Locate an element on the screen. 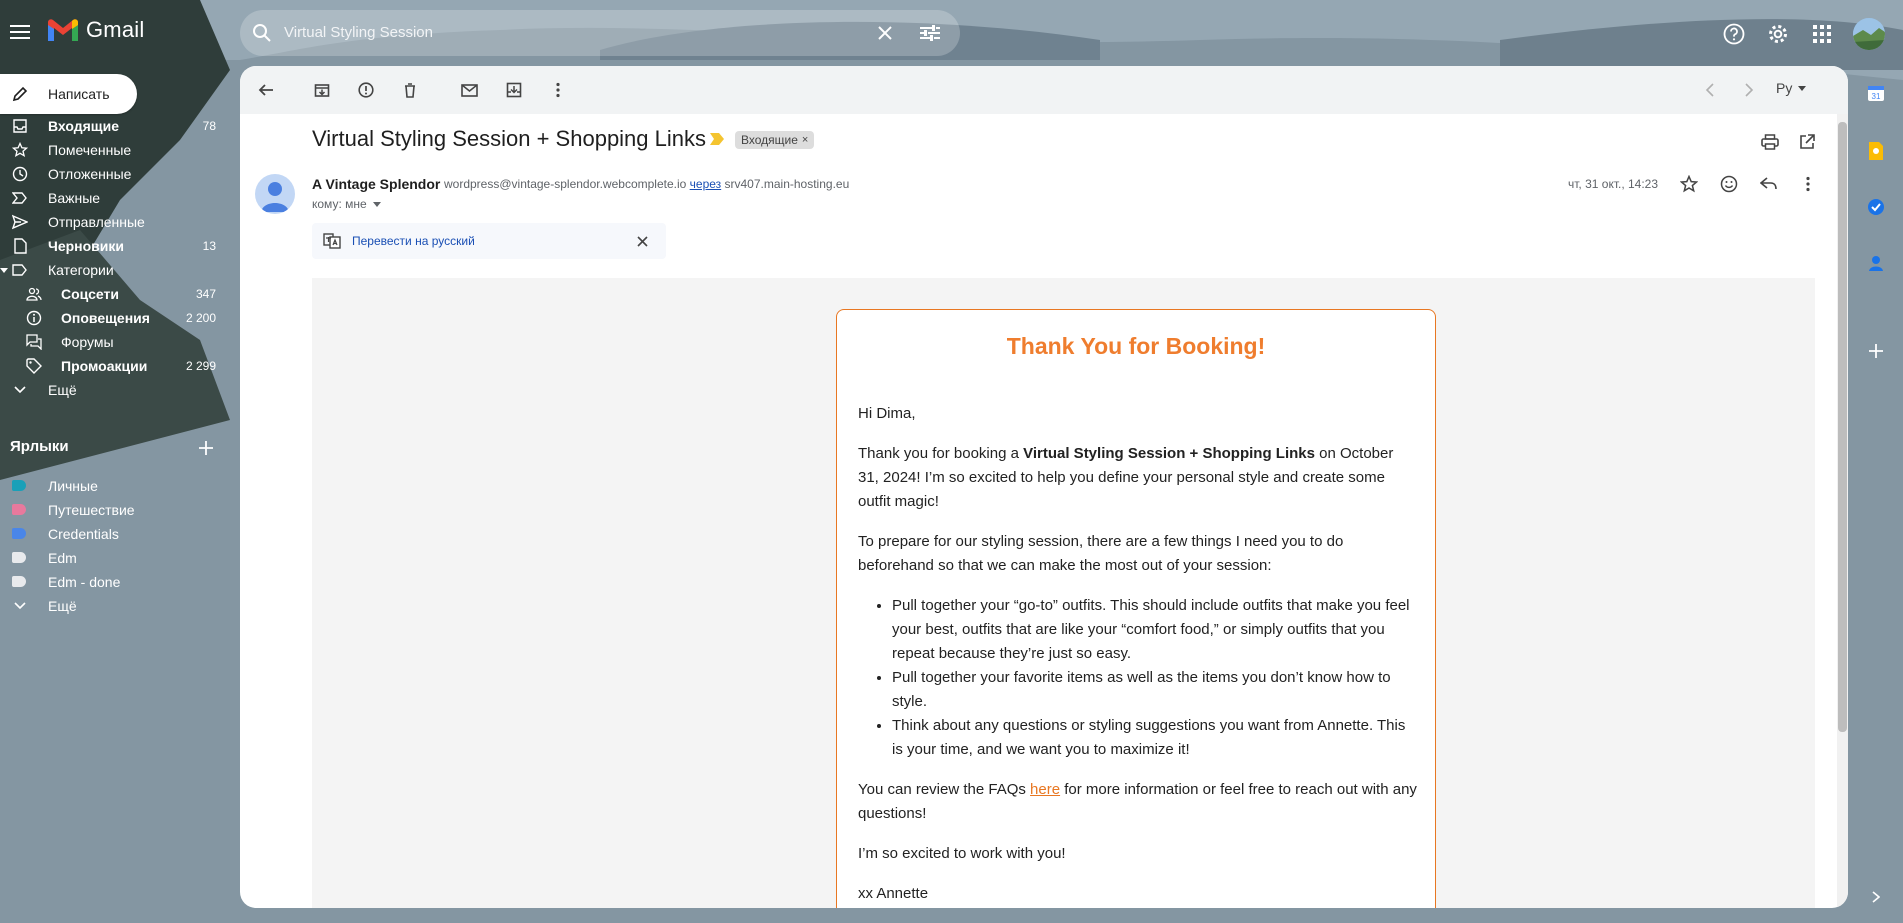 This screenshot has width=1903, height=923. mark-unread-button is located at coordinates (470, 90).